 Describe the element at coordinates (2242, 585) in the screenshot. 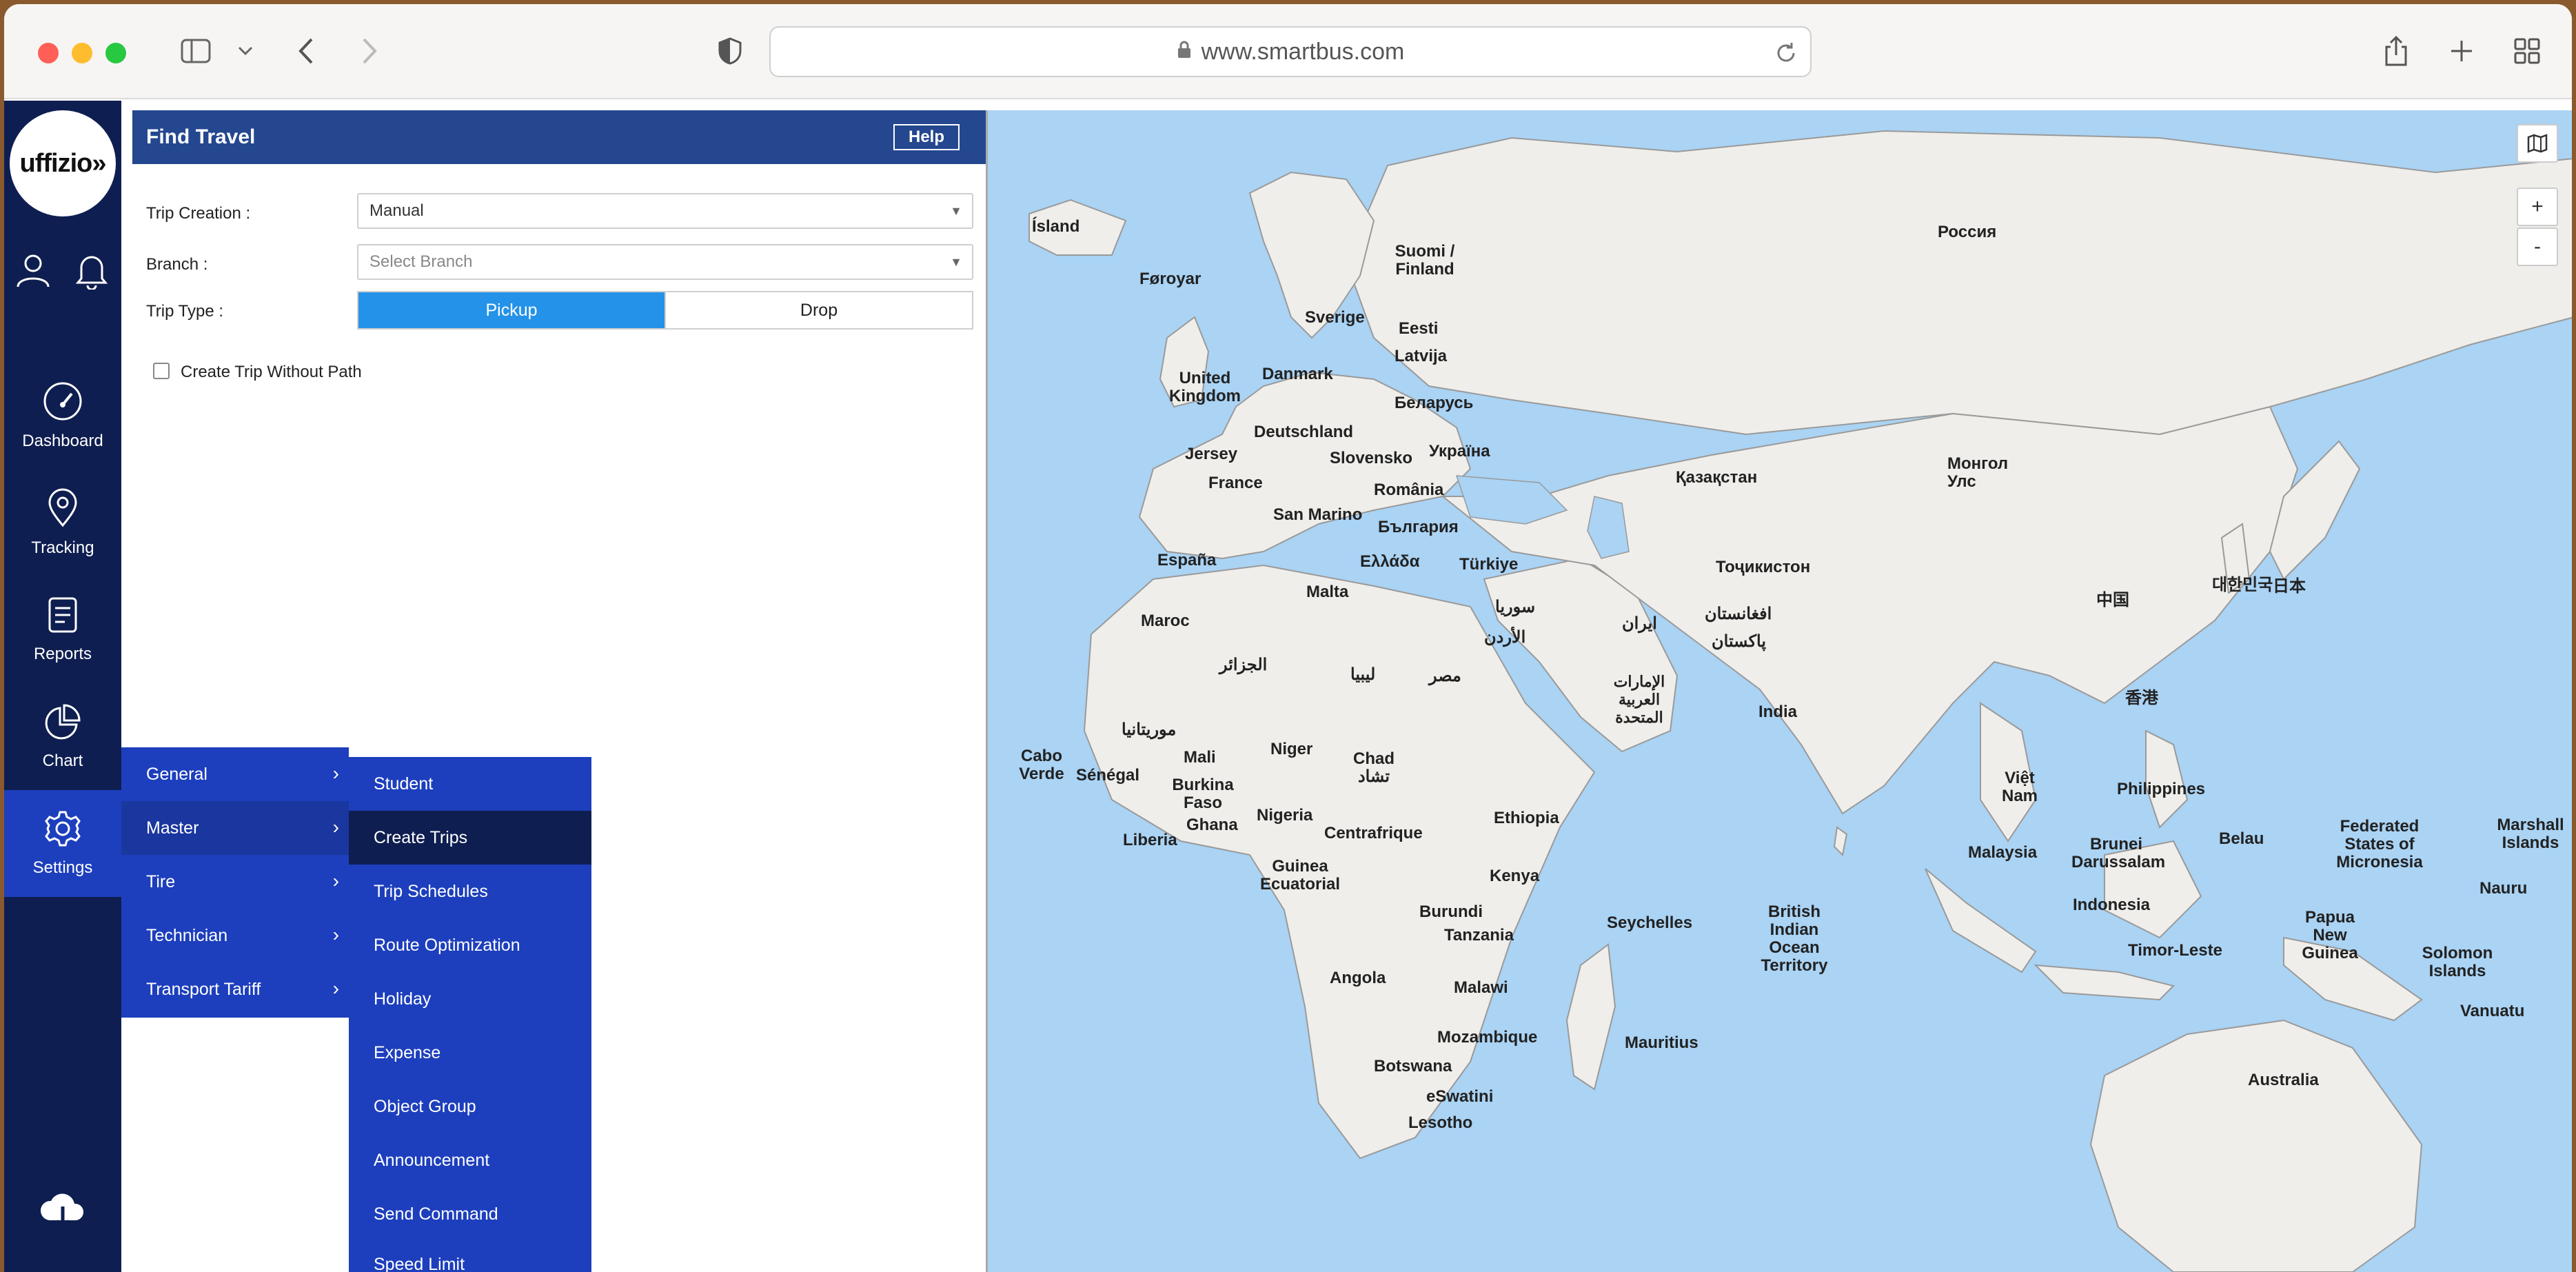

I see `map-label: 대한민국` at that location.